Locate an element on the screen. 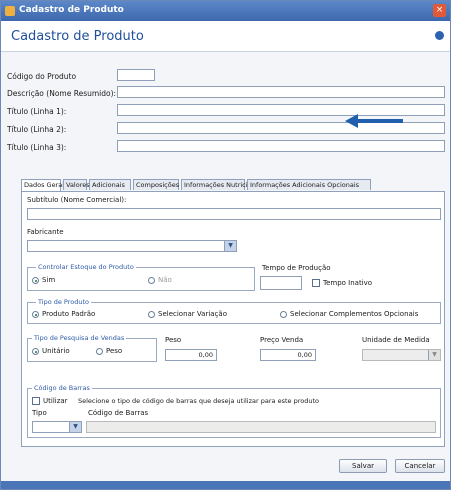  tempo-inativo-label: Tempo Inativo is located at coordinates (348, 283).